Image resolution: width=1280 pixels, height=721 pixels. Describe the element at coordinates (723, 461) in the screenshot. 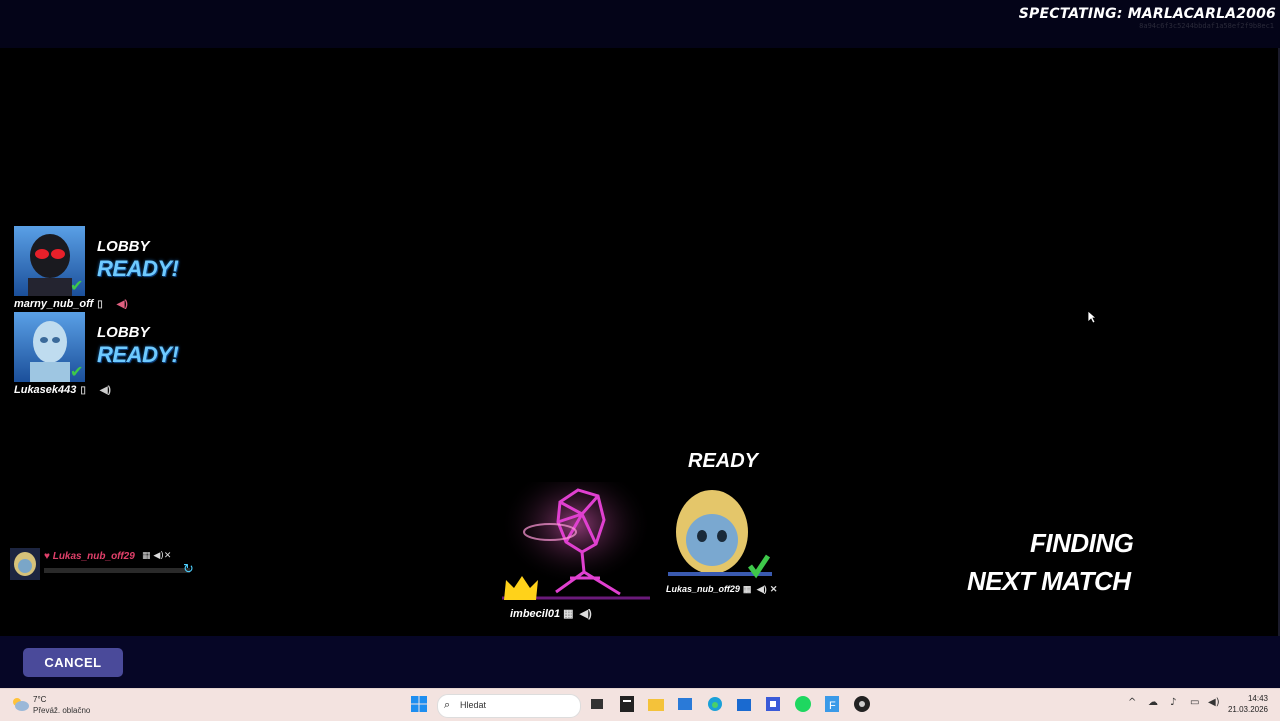

I see `squad-ready-label: READY` at that location.